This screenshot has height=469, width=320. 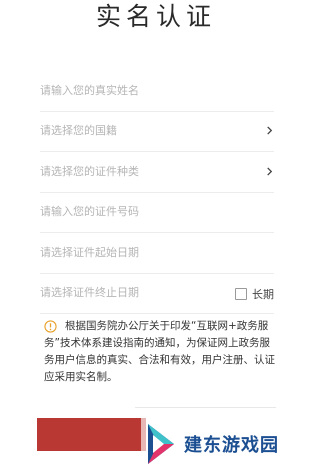 What do you see at coordinates (89, 434) in the screenshot?
I see `submit-button` at bounding box center [89, 434].